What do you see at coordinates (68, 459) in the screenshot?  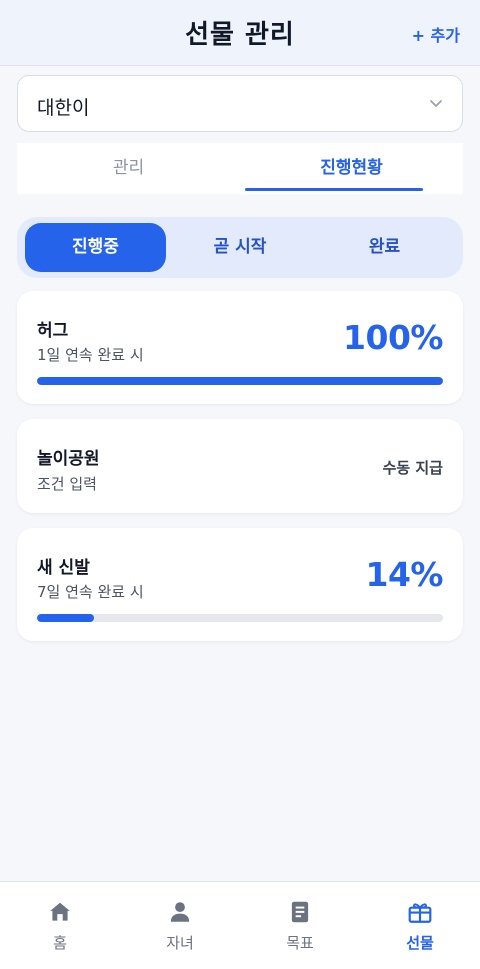 I see `gift-title: 놀이공원` at bounding box center [68, 459].